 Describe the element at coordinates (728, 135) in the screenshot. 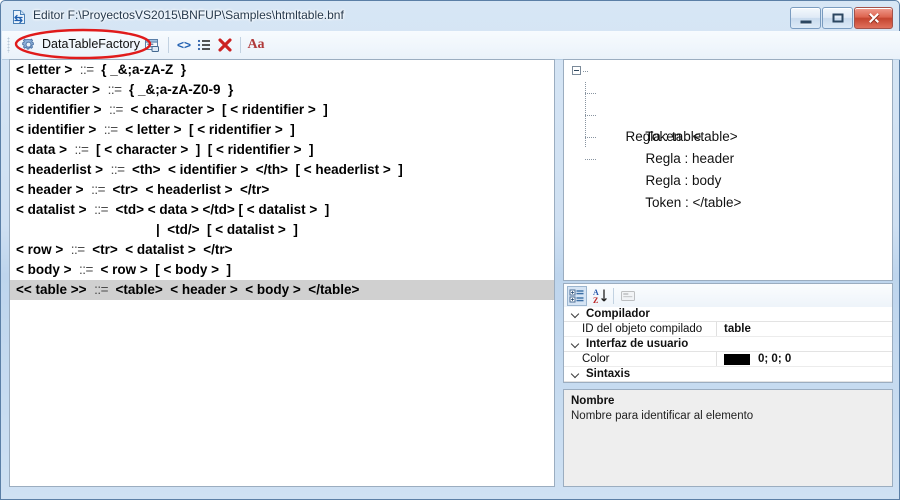

I see `tree-child-node: Regla : header` at that location.